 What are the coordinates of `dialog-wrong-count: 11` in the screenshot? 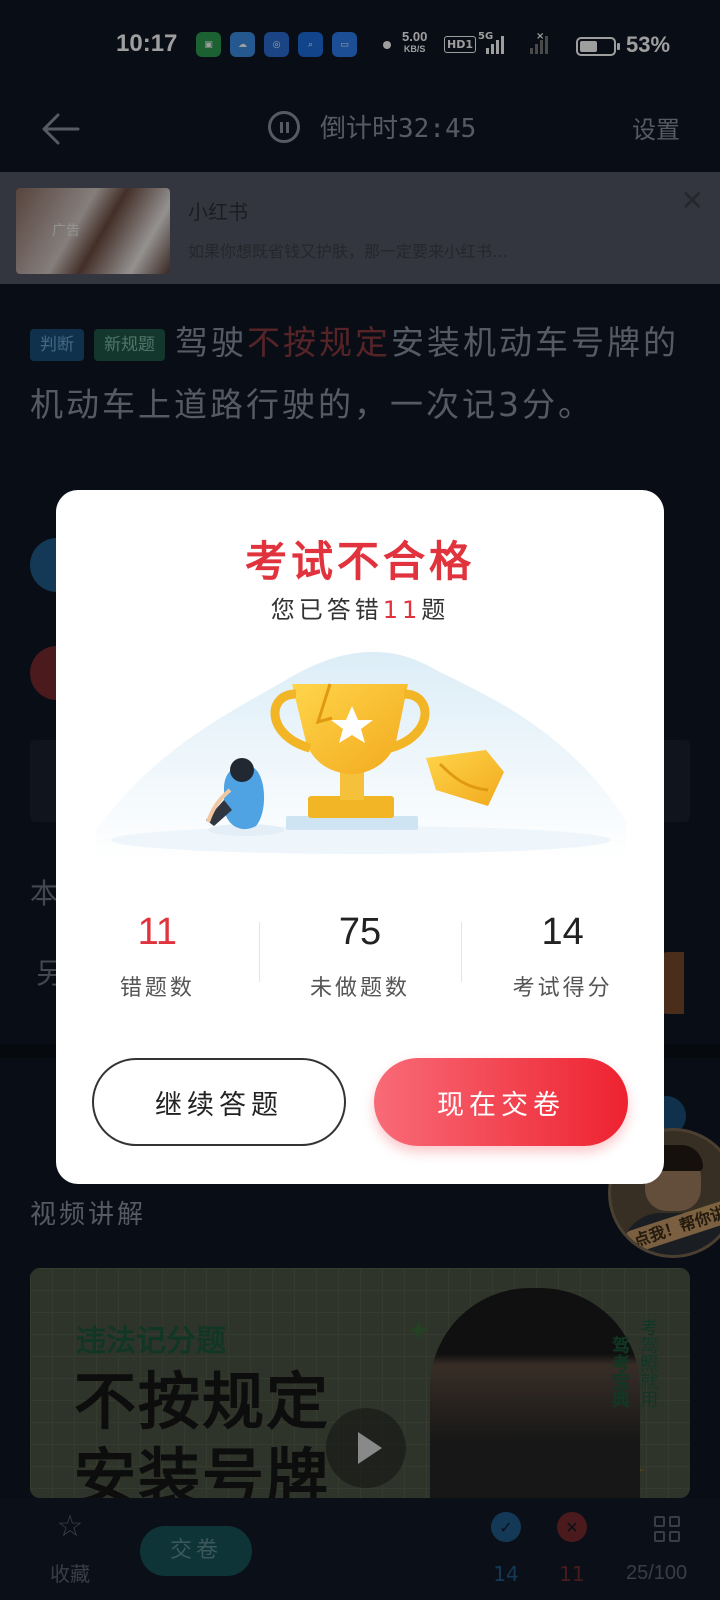 It's located at (402, 610).